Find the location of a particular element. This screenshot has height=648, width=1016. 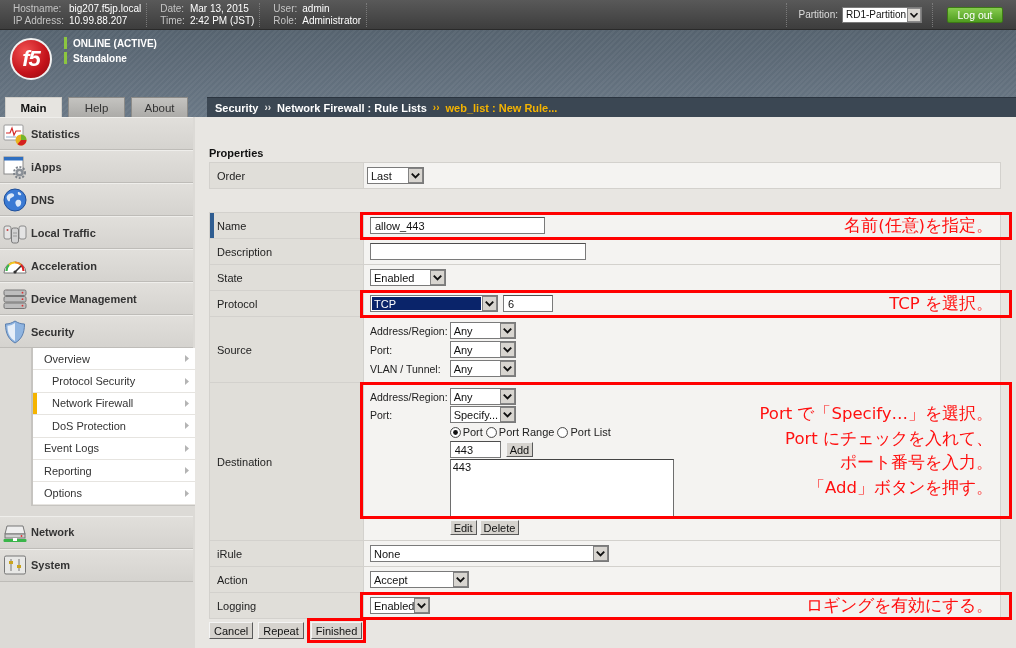

radio-option: Port is located at coordinates (466, 432).